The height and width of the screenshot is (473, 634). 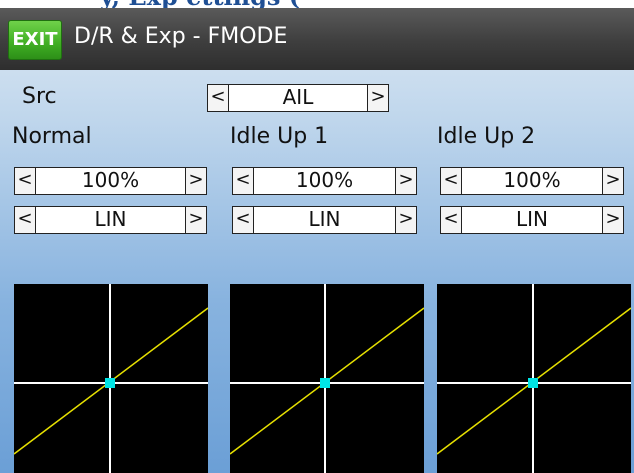 I want to click on curve-graph-normal, so click(x=111, y=378).